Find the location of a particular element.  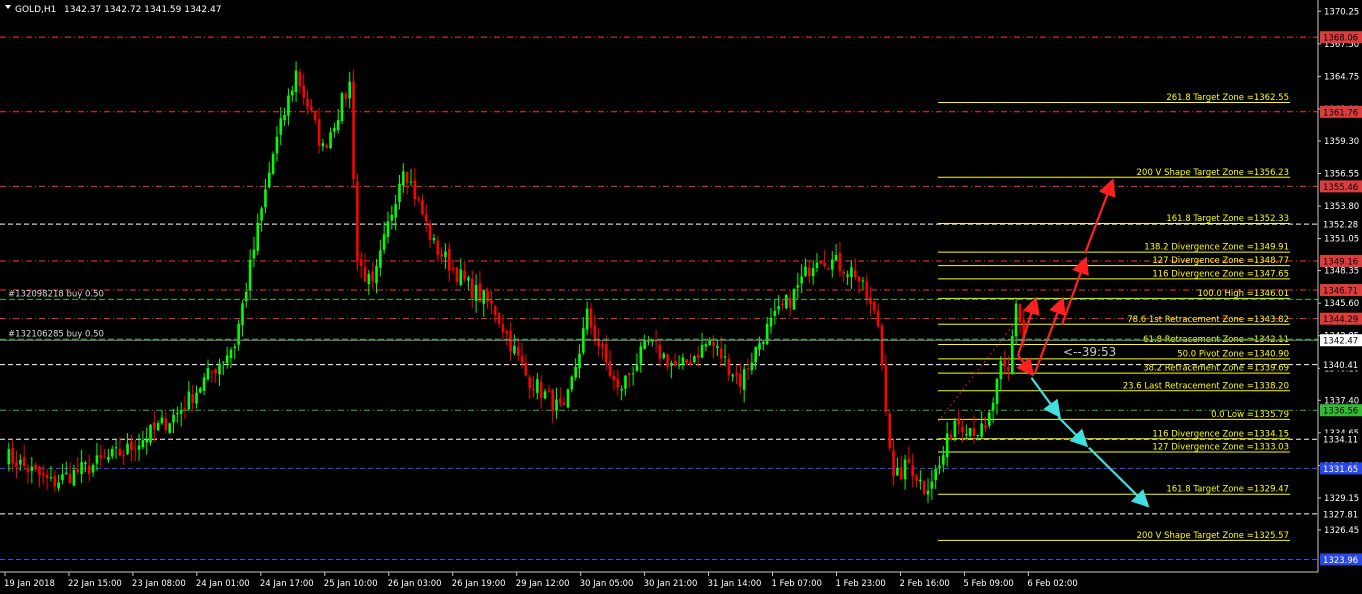

symbol-label: GOLD,H1 is located at coordinates (35, 10).